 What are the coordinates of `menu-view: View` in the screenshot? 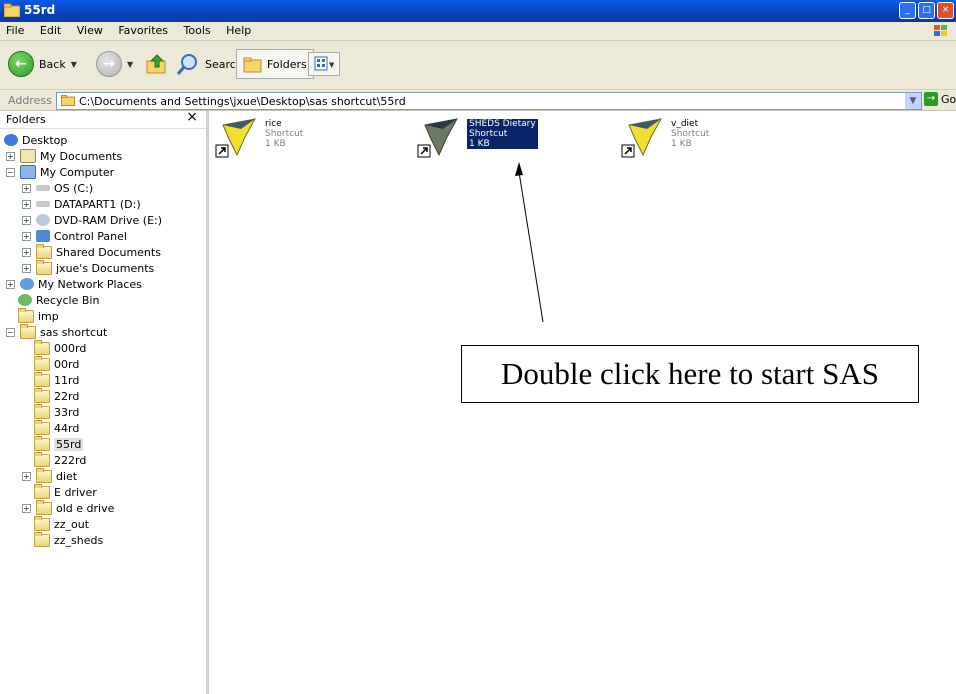 It's located at (90, 29).